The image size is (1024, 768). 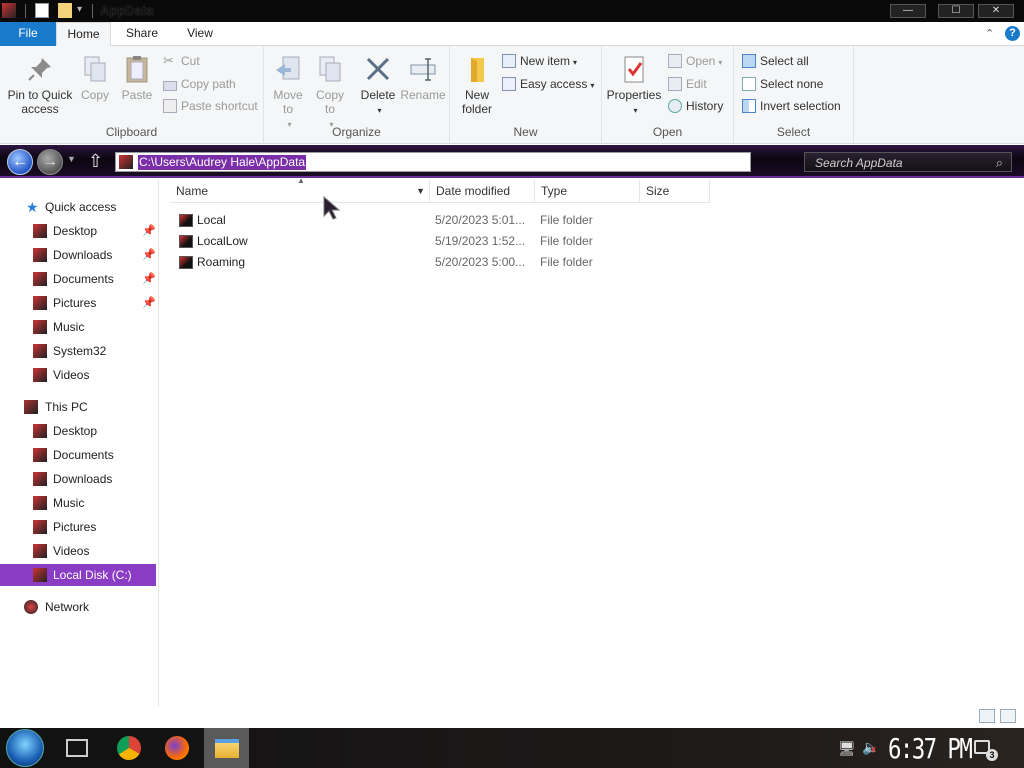 I want to click on file-row: LocalLow 5/19/2023 1:52... File folder, so click(x=411, y=241).